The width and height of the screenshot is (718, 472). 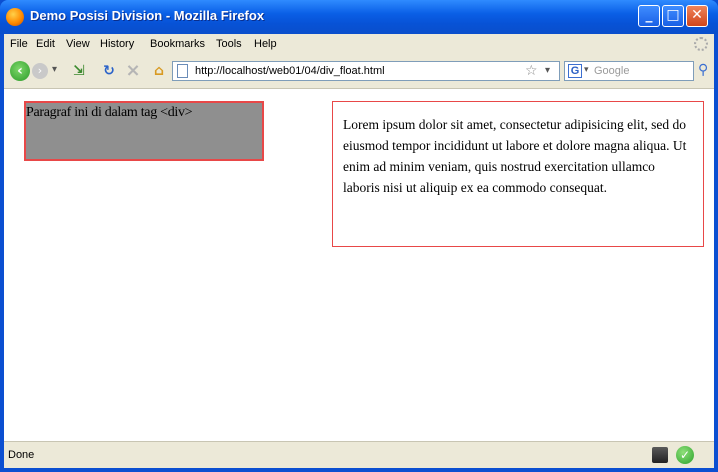 What do you see at coordinates (685, 455) in the screenshot?
I see `security-check-icon: ✓` at bounding box center [685, 455].